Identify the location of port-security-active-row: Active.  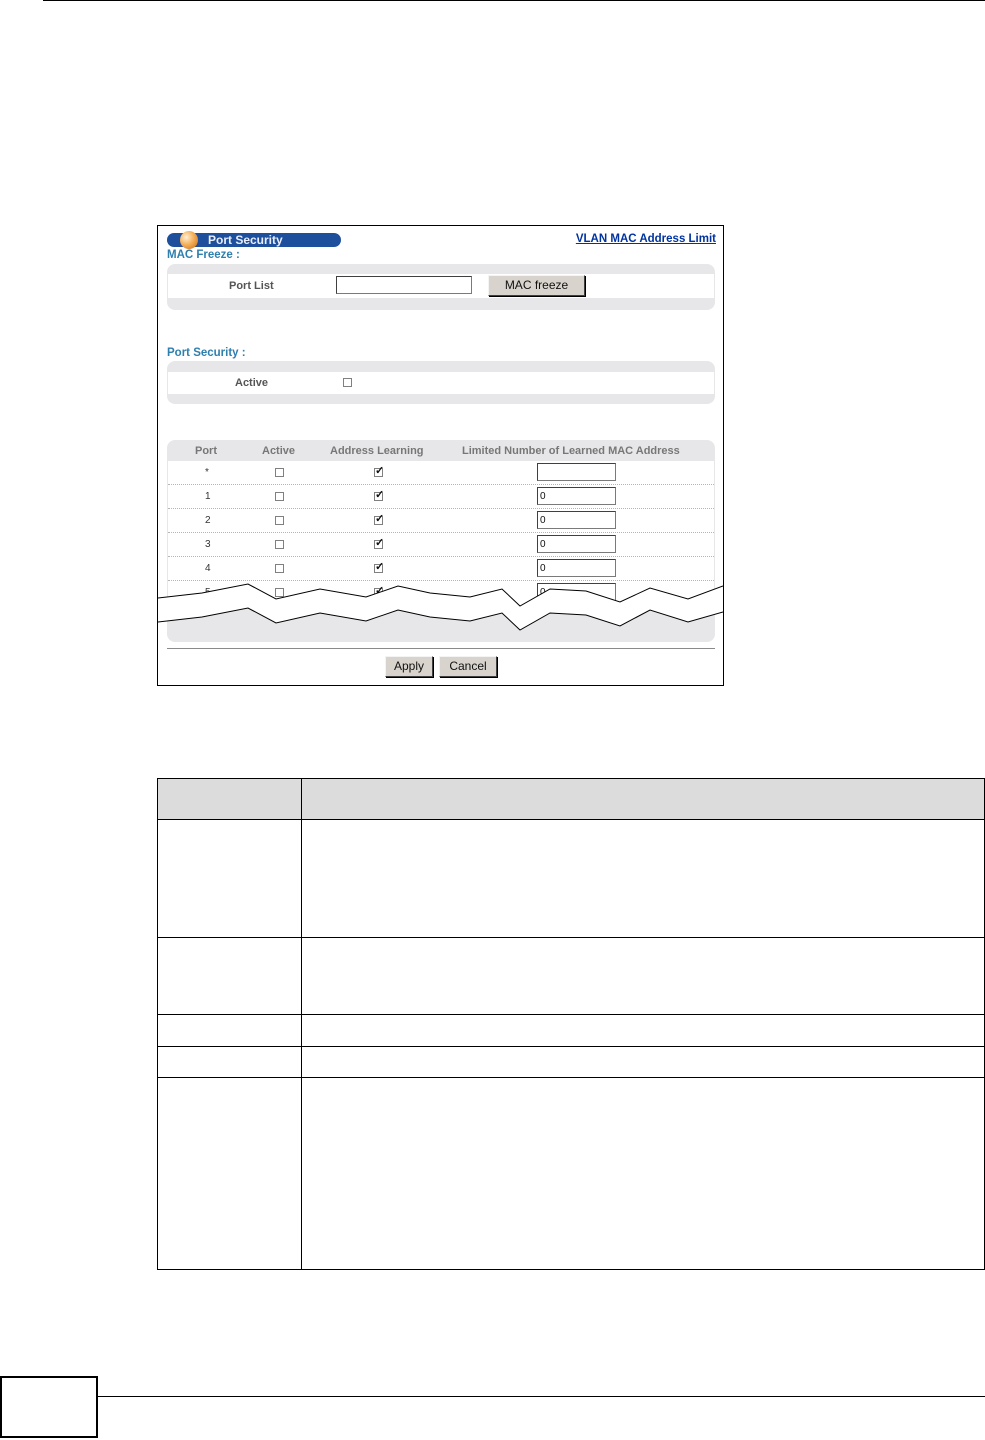
(441, 383).